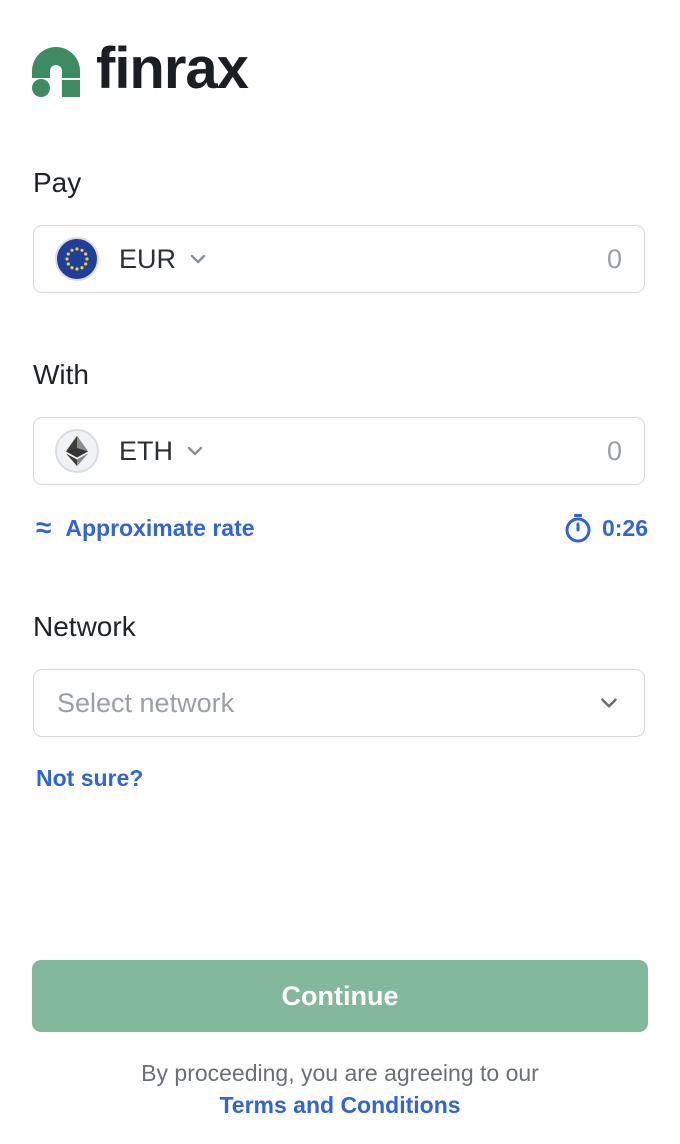 The height and width of the screenshot is (1144, 680). What do you see at coordinates (578, 528) in the screenshot?
I see `stopwatch-icon` at bounding box center [578, 528].